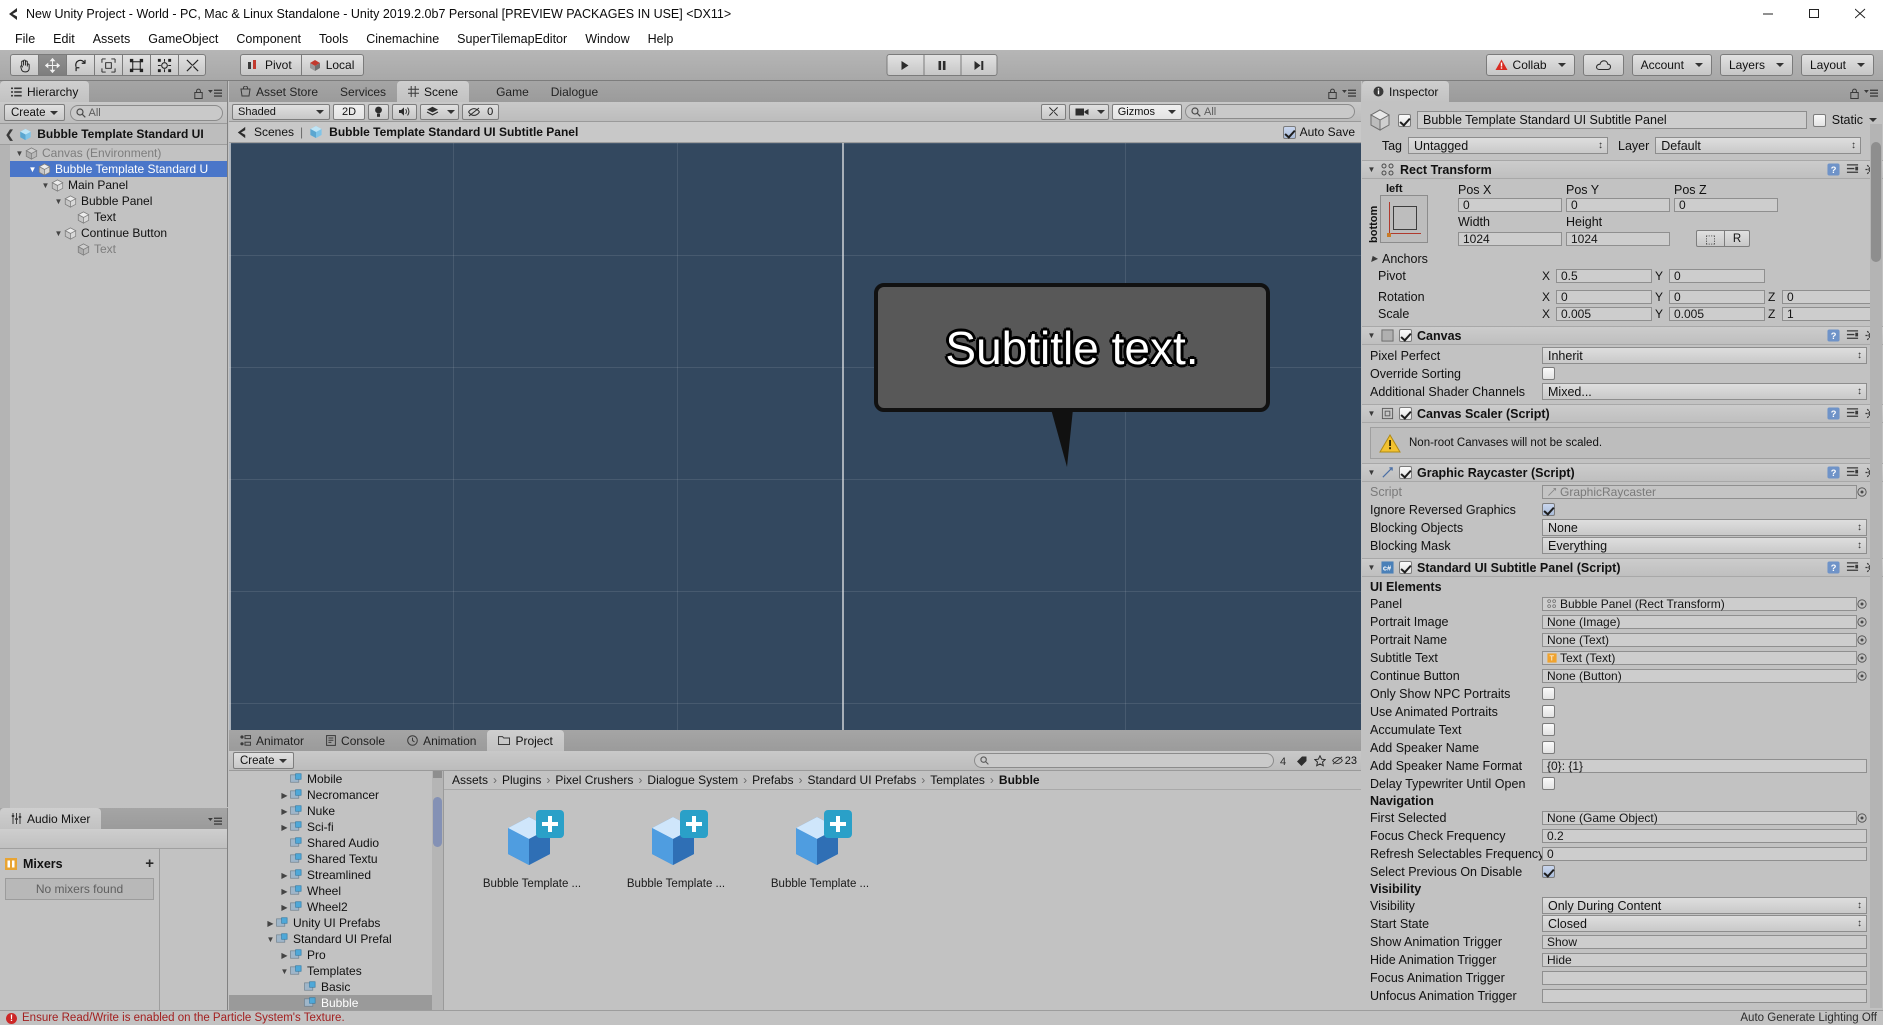 The width and height of the screenshot is (1883, 1025). Describe the element at coordinates (113, 233) in the screenshot. I see `hierarchy-item-5: ▼ Continue Button` at that location.